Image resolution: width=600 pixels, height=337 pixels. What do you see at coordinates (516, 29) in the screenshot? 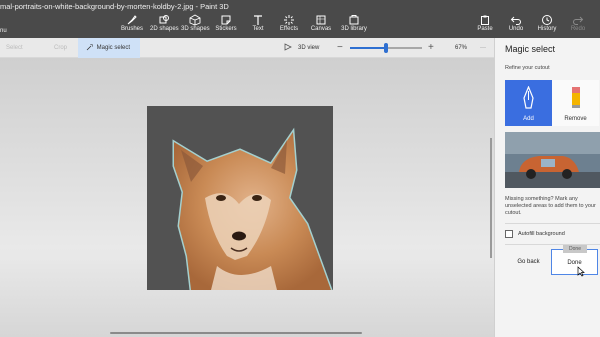
I see `undo-label: Undo` at bounding box center [516, 29].